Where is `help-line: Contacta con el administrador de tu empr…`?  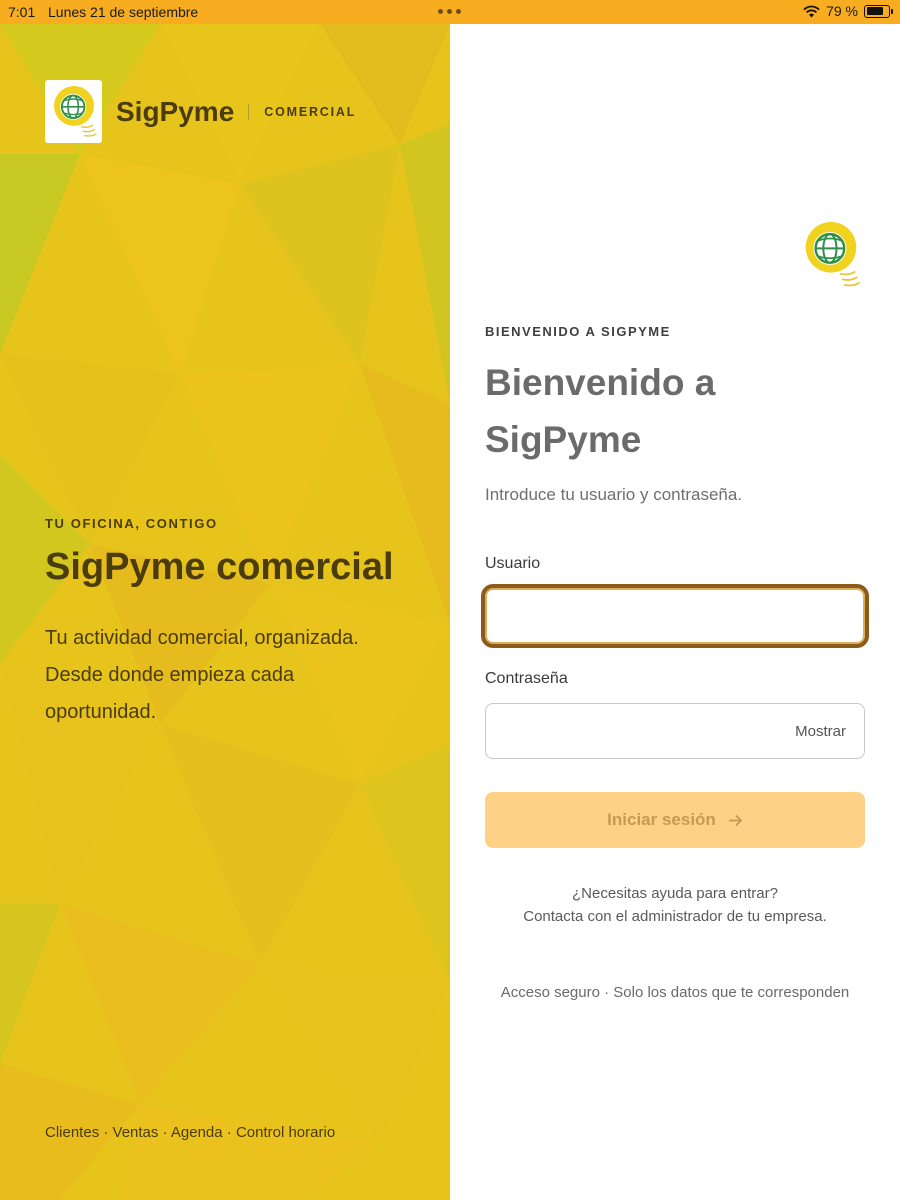
help-line: Contacta con el administrador de tu empr… is located at coordinates (675, 916).